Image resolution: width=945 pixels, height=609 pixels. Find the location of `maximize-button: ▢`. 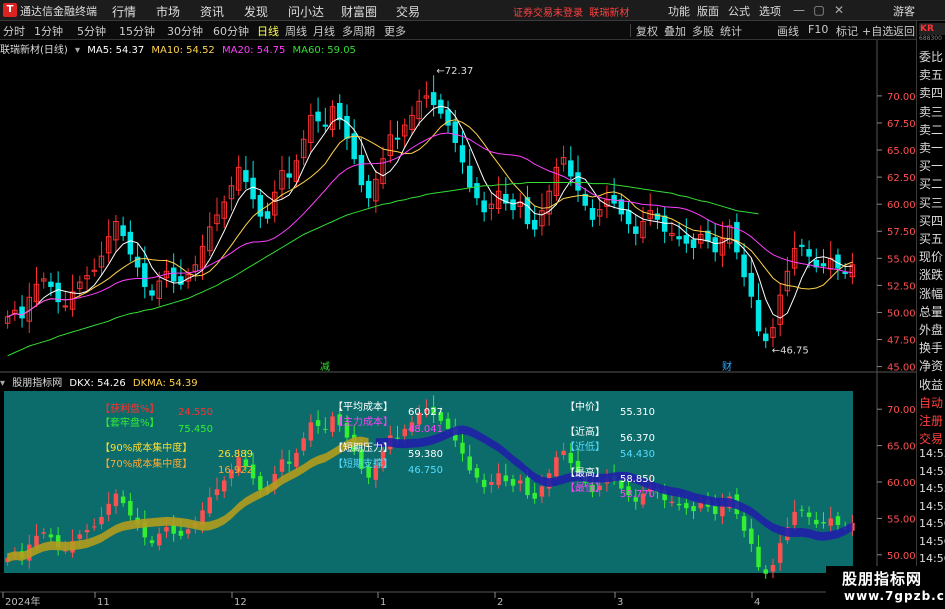

maximize-button: ▢ is located at coordinates (819, 10).